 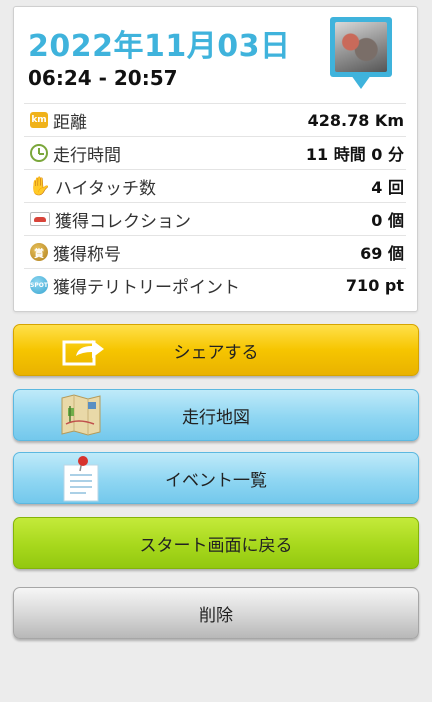 I want to click on event-list-button: イベント一覧, so click(x=216, y=478).